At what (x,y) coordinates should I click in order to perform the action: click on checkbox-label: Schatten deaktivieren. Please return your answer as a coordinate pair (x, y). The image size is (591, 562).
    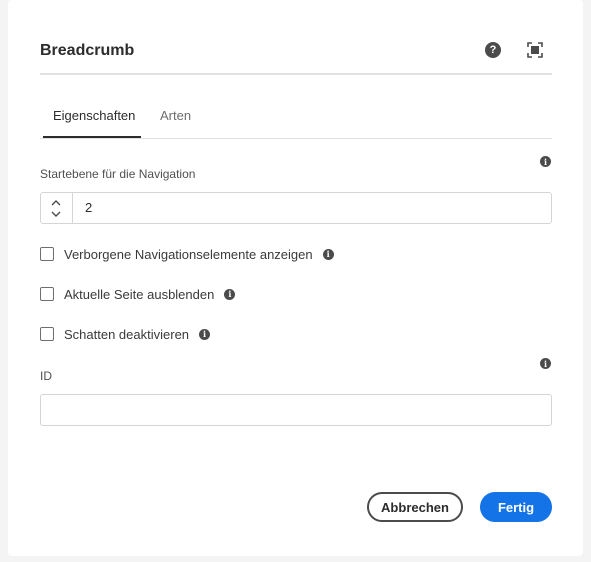
    Looking at the image, I should click on (127, 334).